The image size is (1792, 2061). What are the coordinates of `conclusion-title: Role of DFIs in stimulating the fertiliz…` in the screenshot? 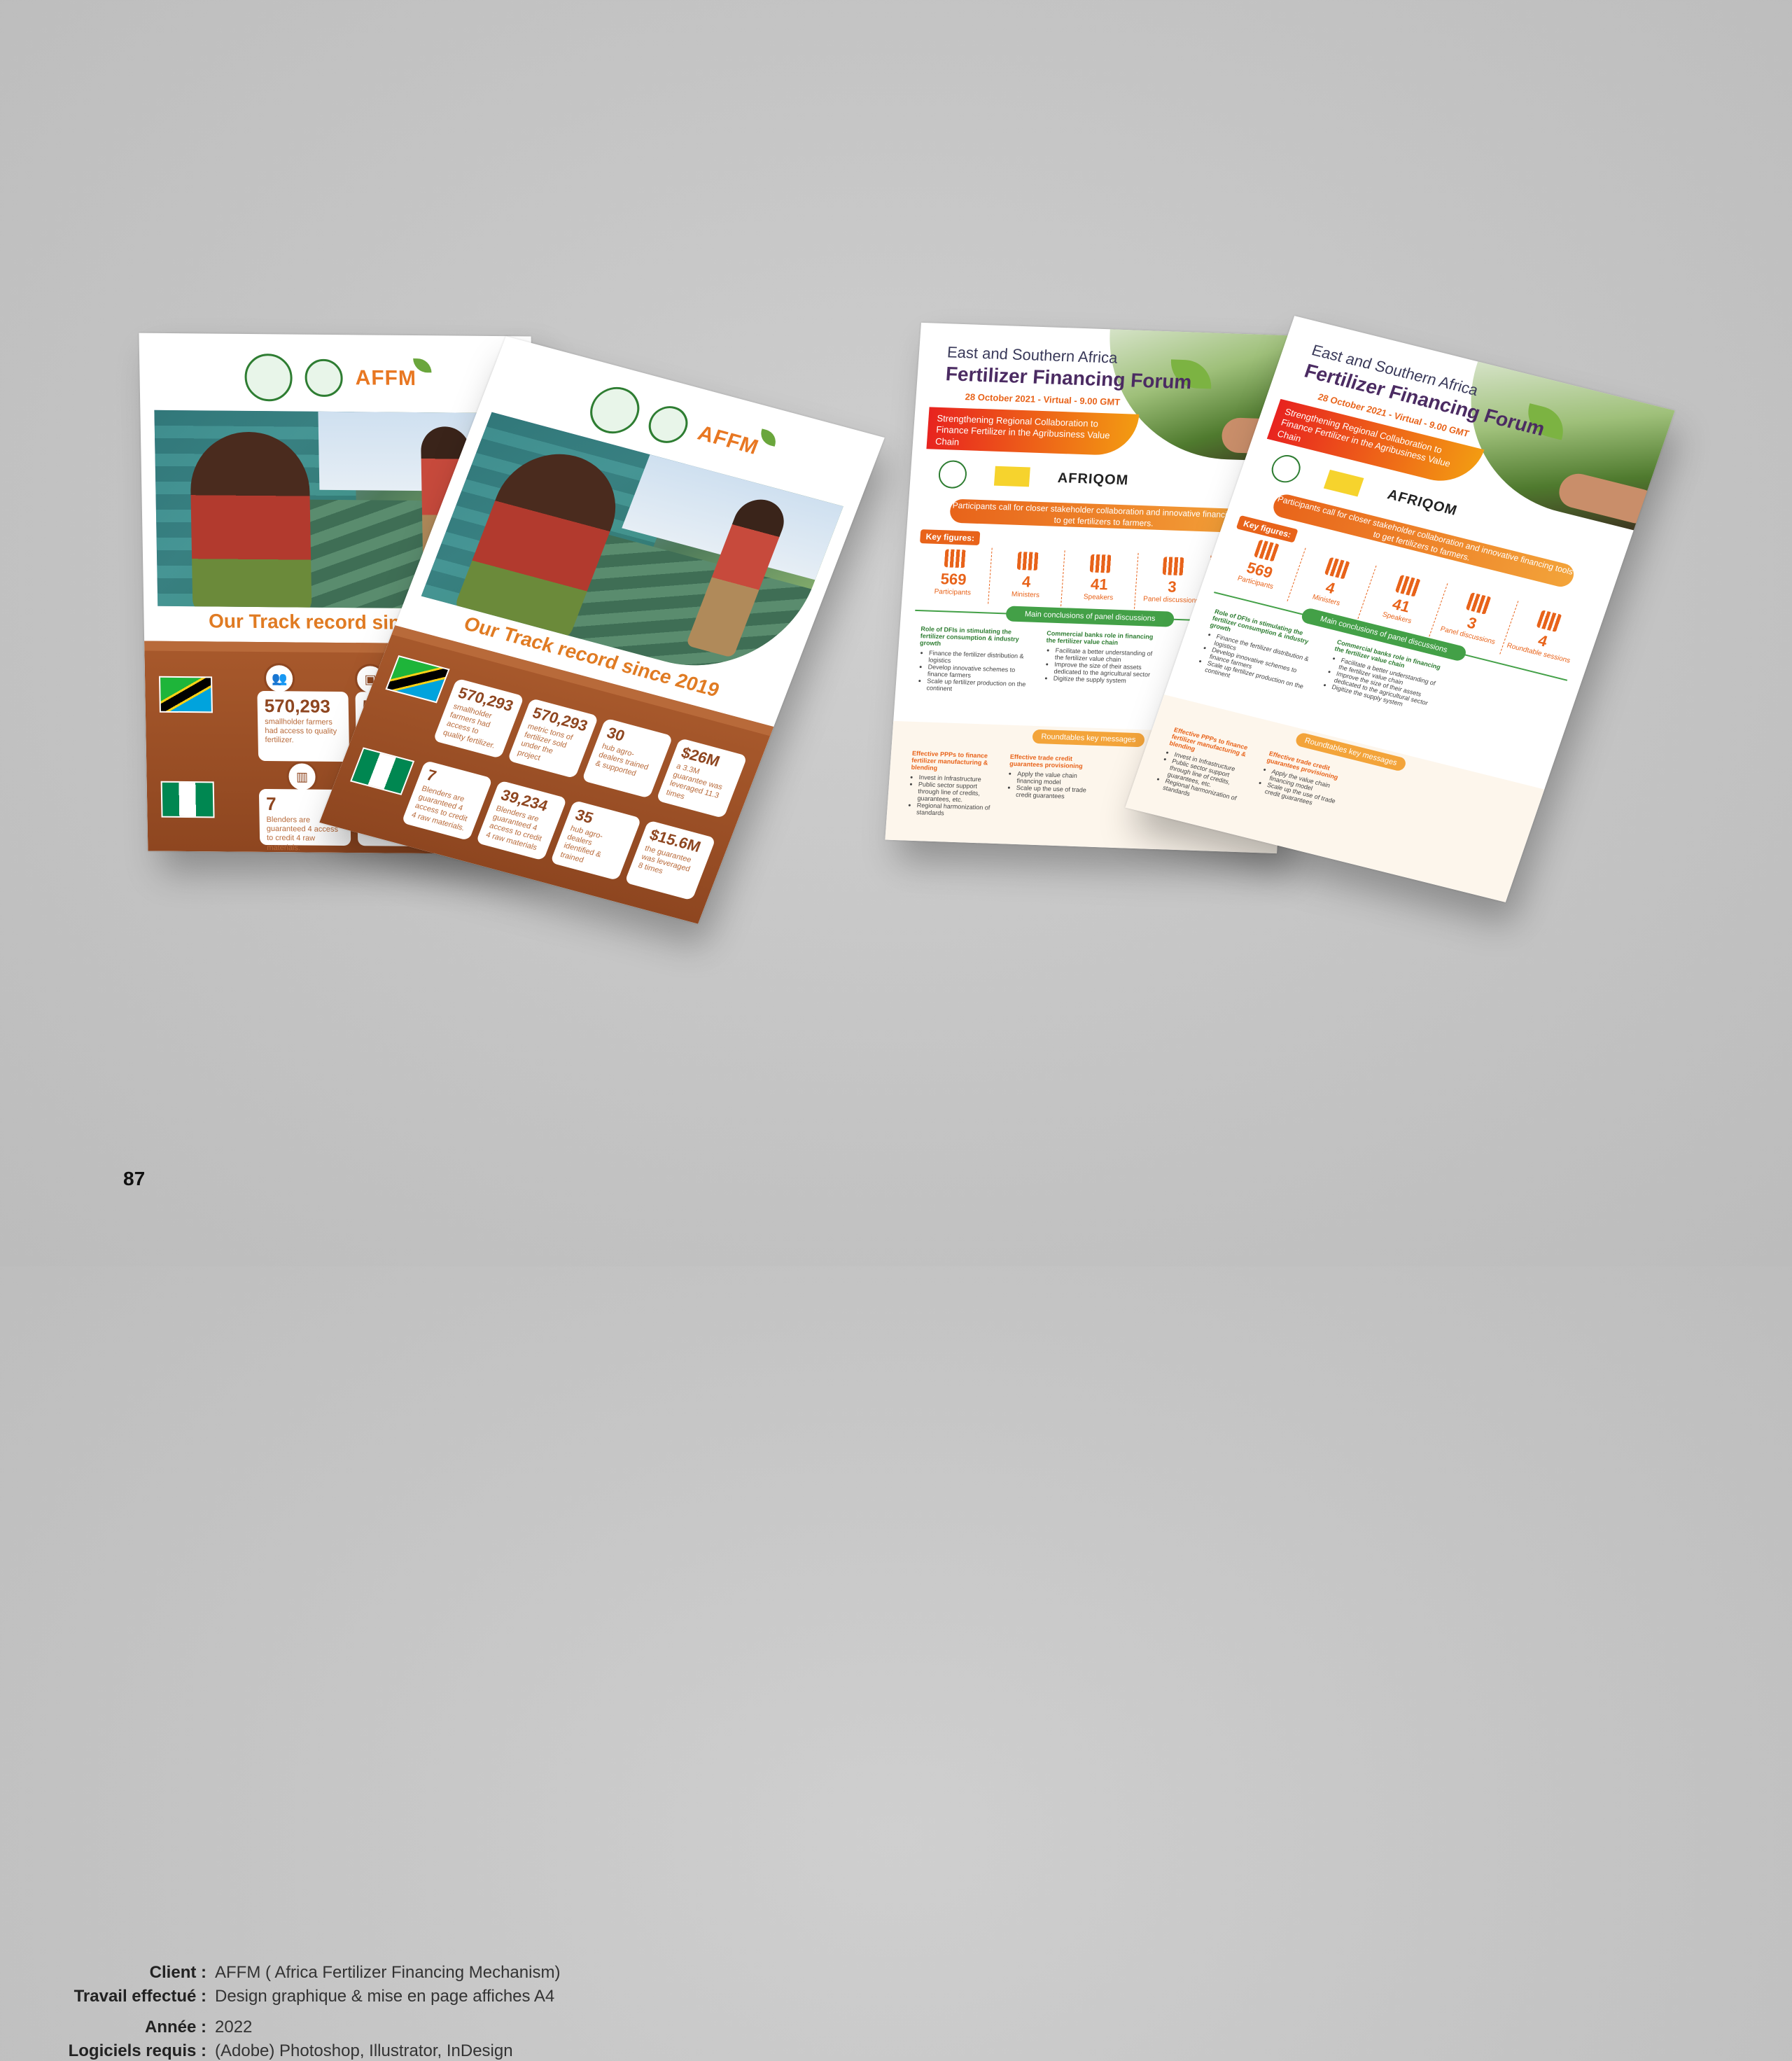 It's located at (969, 636).